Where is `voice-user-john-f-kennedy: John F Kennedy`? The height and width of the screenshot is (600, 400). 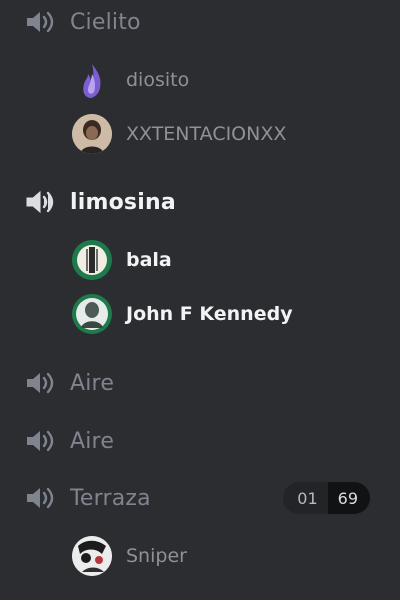
voice-user-john-f-kennedy: John F Kennedy is located at coordinates (222, 314).